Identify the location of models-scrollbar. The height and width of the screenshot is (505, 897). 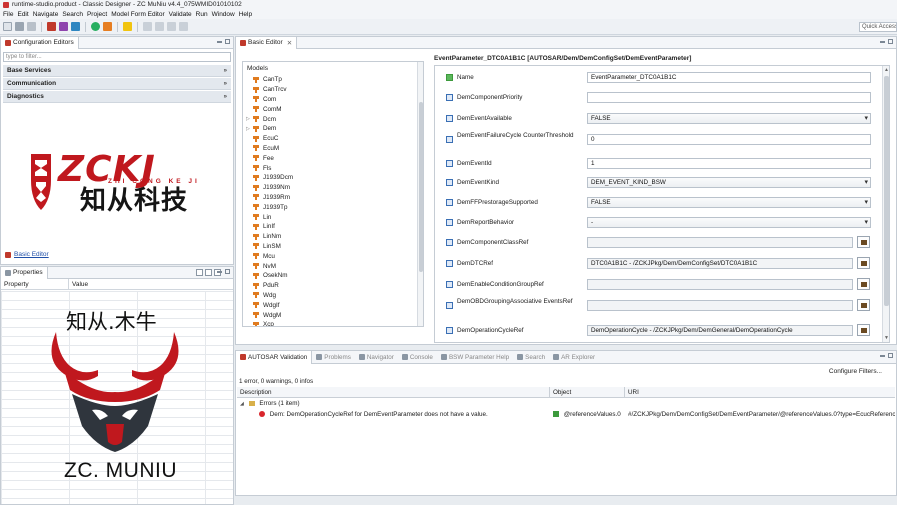
(420, 194).